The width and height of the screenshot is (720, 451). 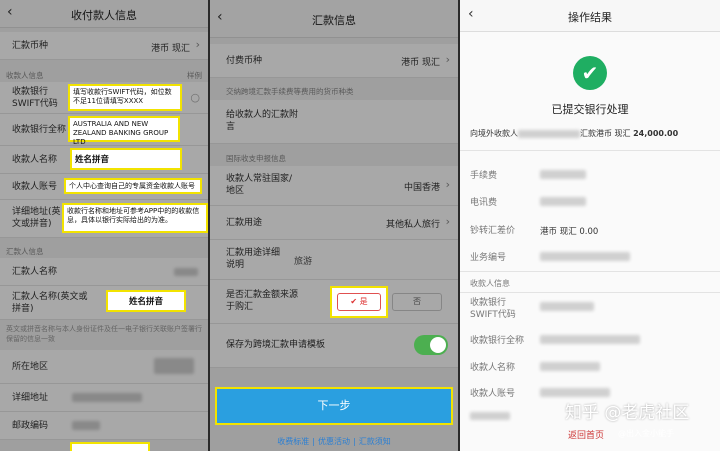 What do you see at coordinates (104, 426) in the screenshot?
I see `postal-row: 邮政编码` at bounding box center [104, 426].